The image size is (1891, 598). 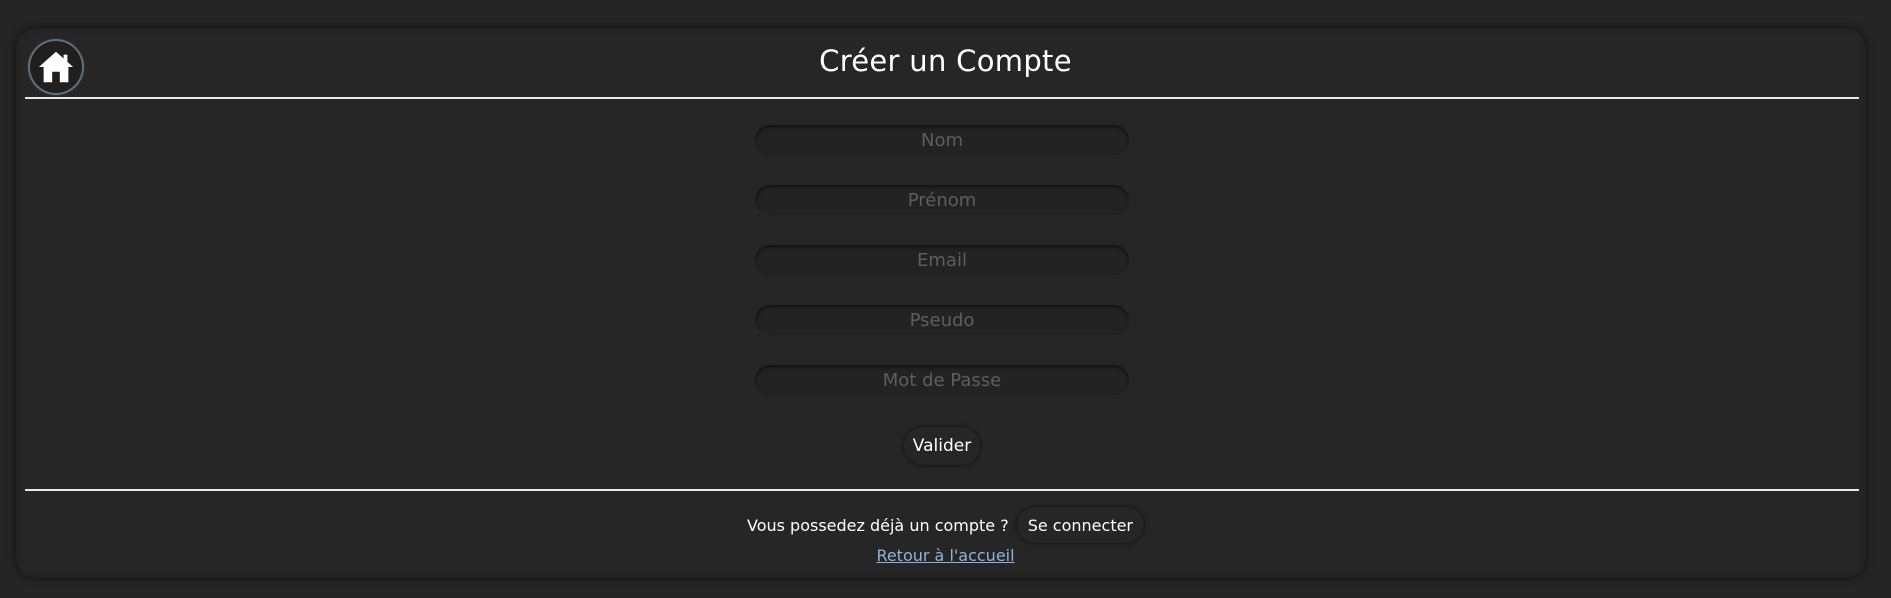 I want to click on submit-button: Valider, so click(x=942, y=446).